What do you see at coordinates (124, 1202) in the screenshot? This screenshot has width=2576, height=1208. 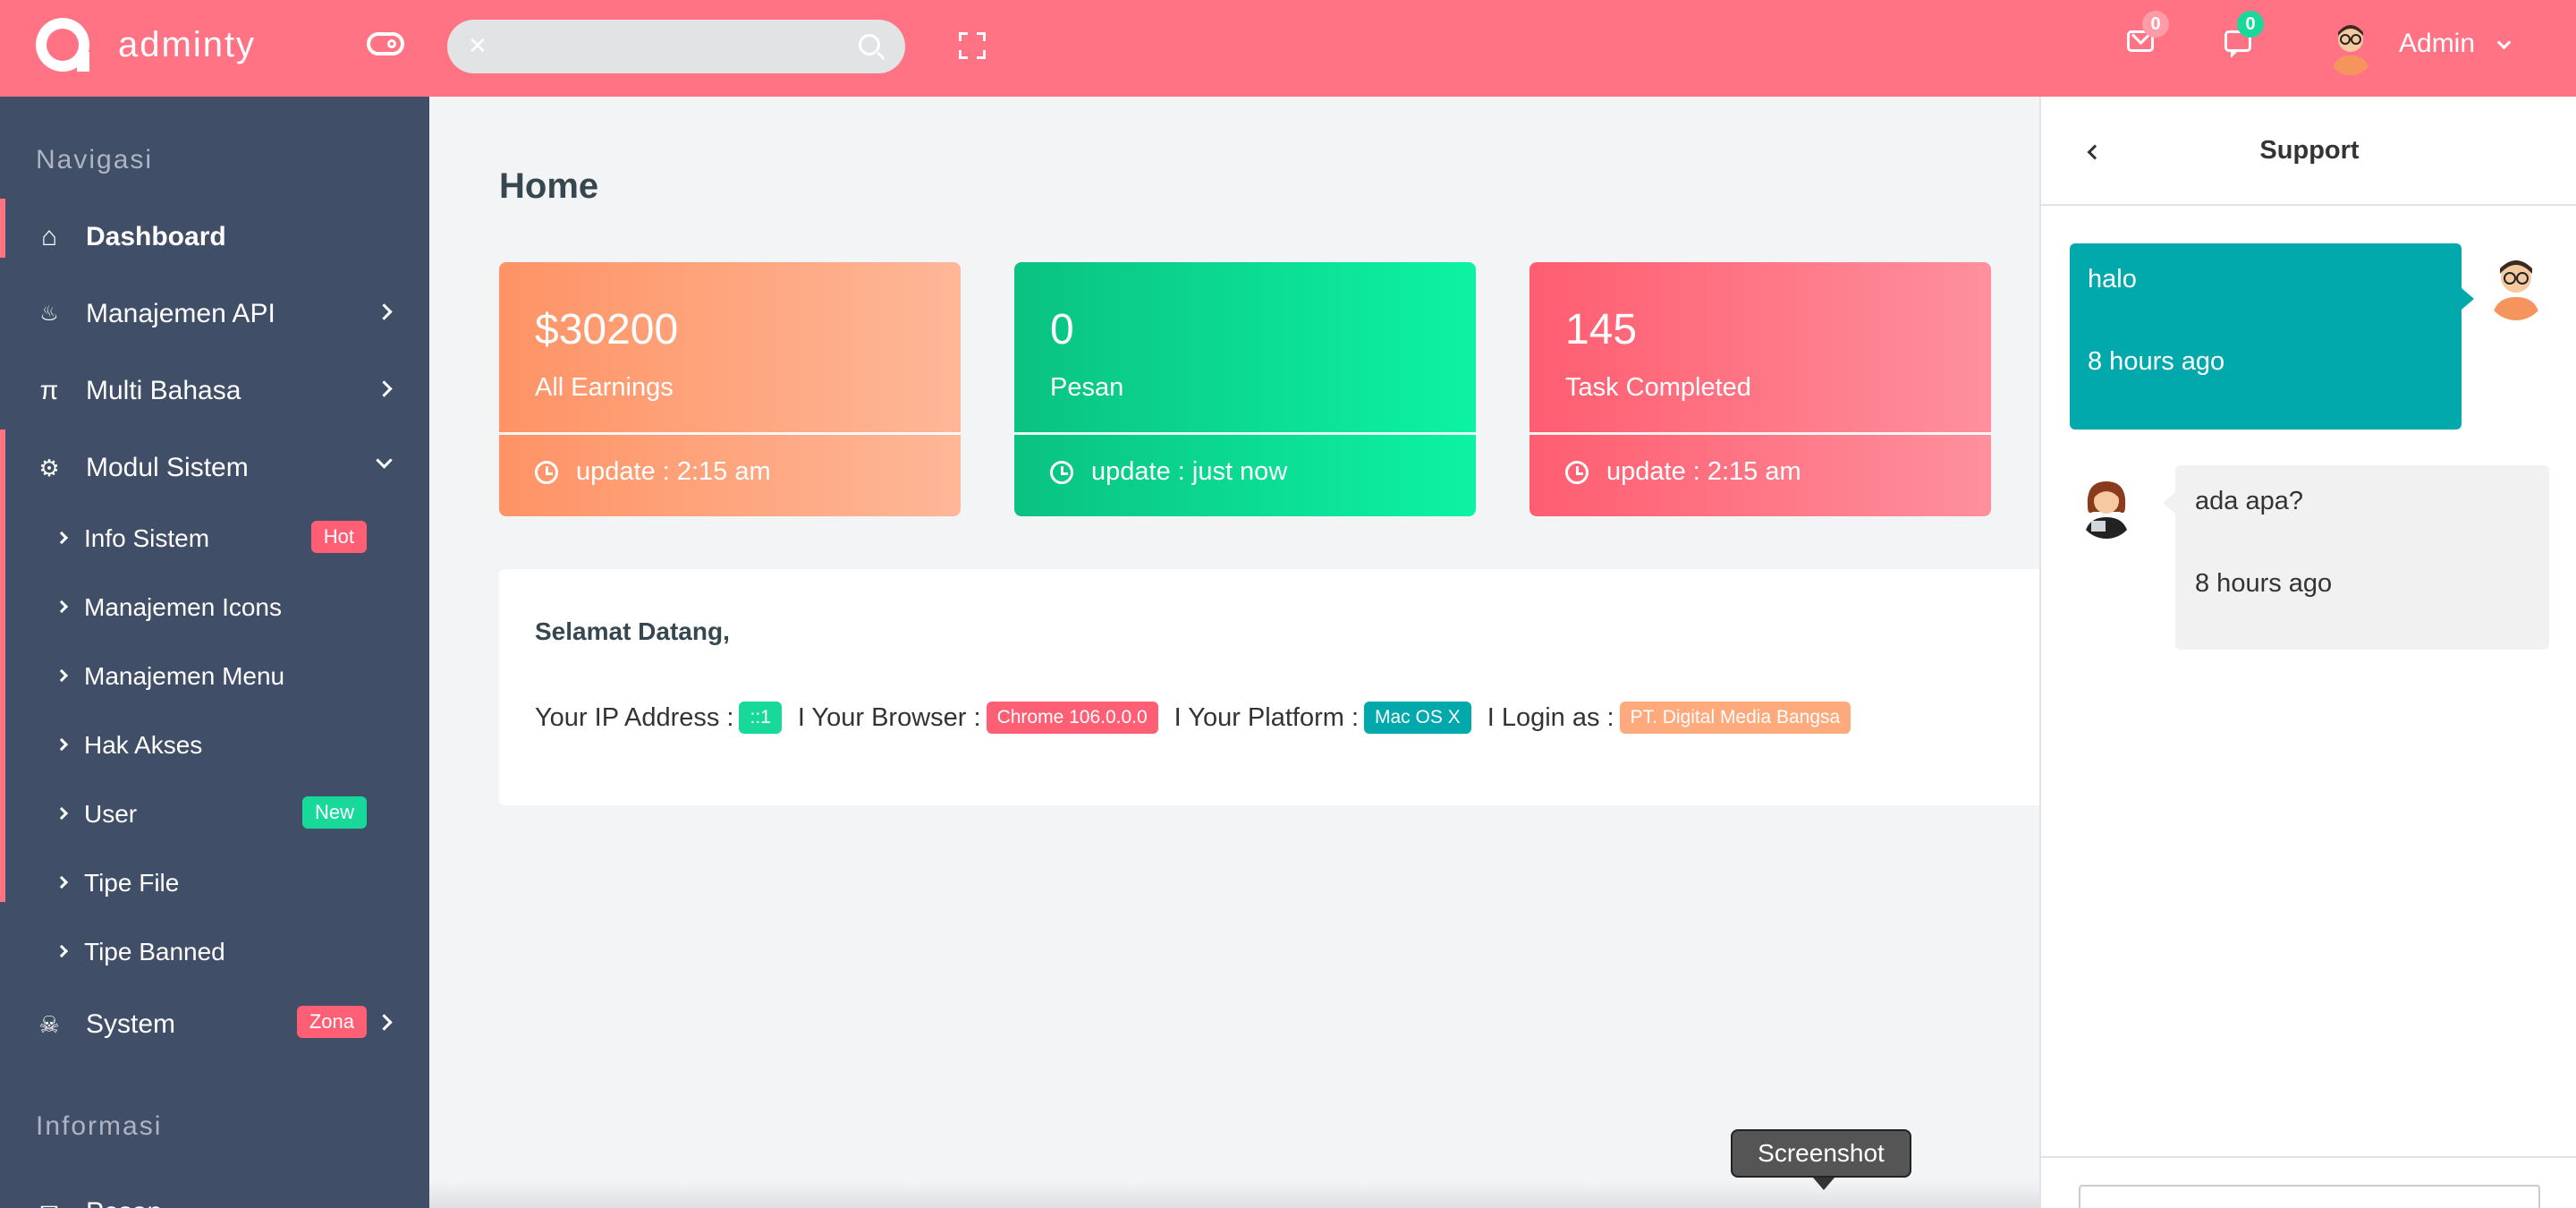 I see `sidebar-item-label: Pesan` at bounding box center [124, 1202].